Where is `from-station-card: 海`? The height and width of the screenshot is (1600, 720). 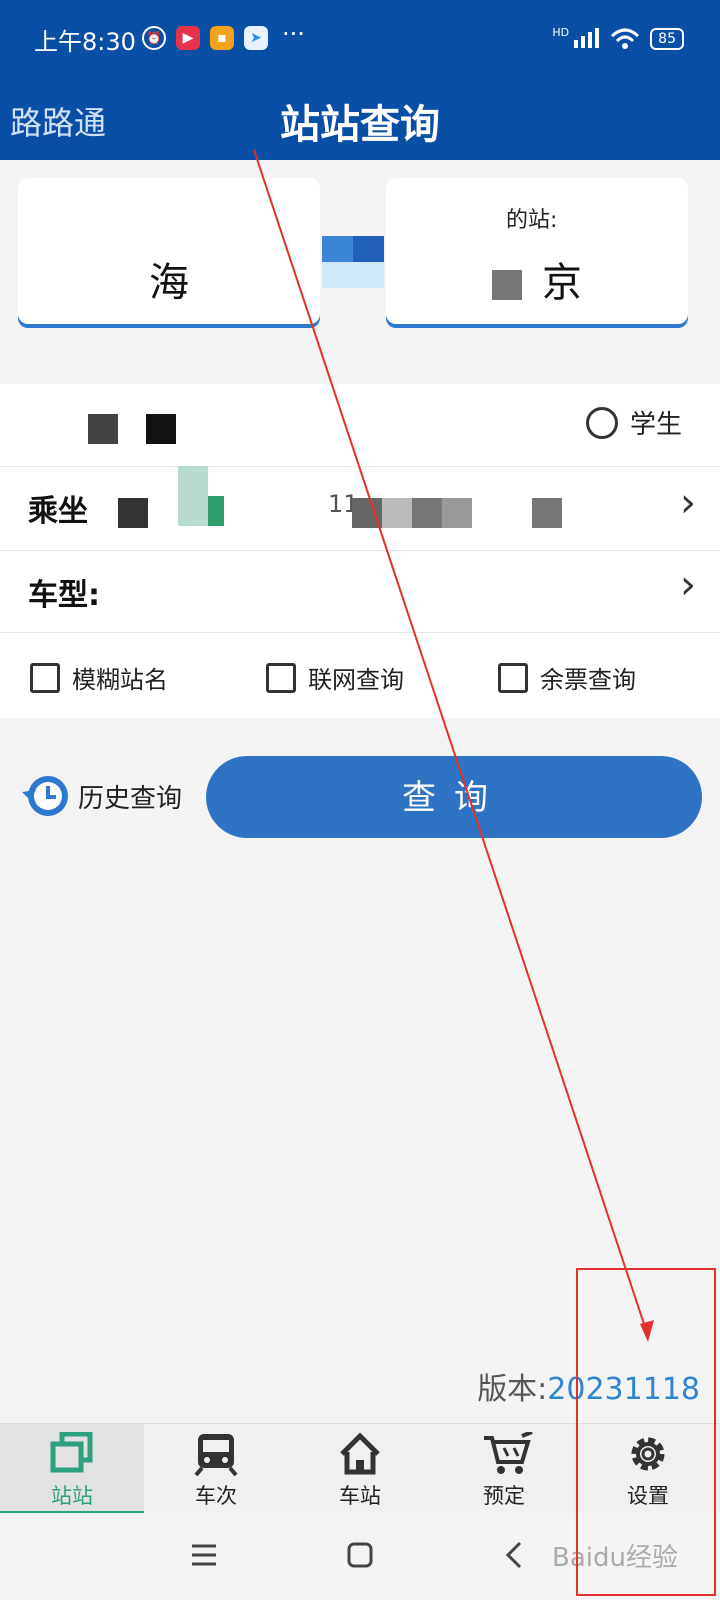 from-station-card: 海 is located at coordinates (169, 251).